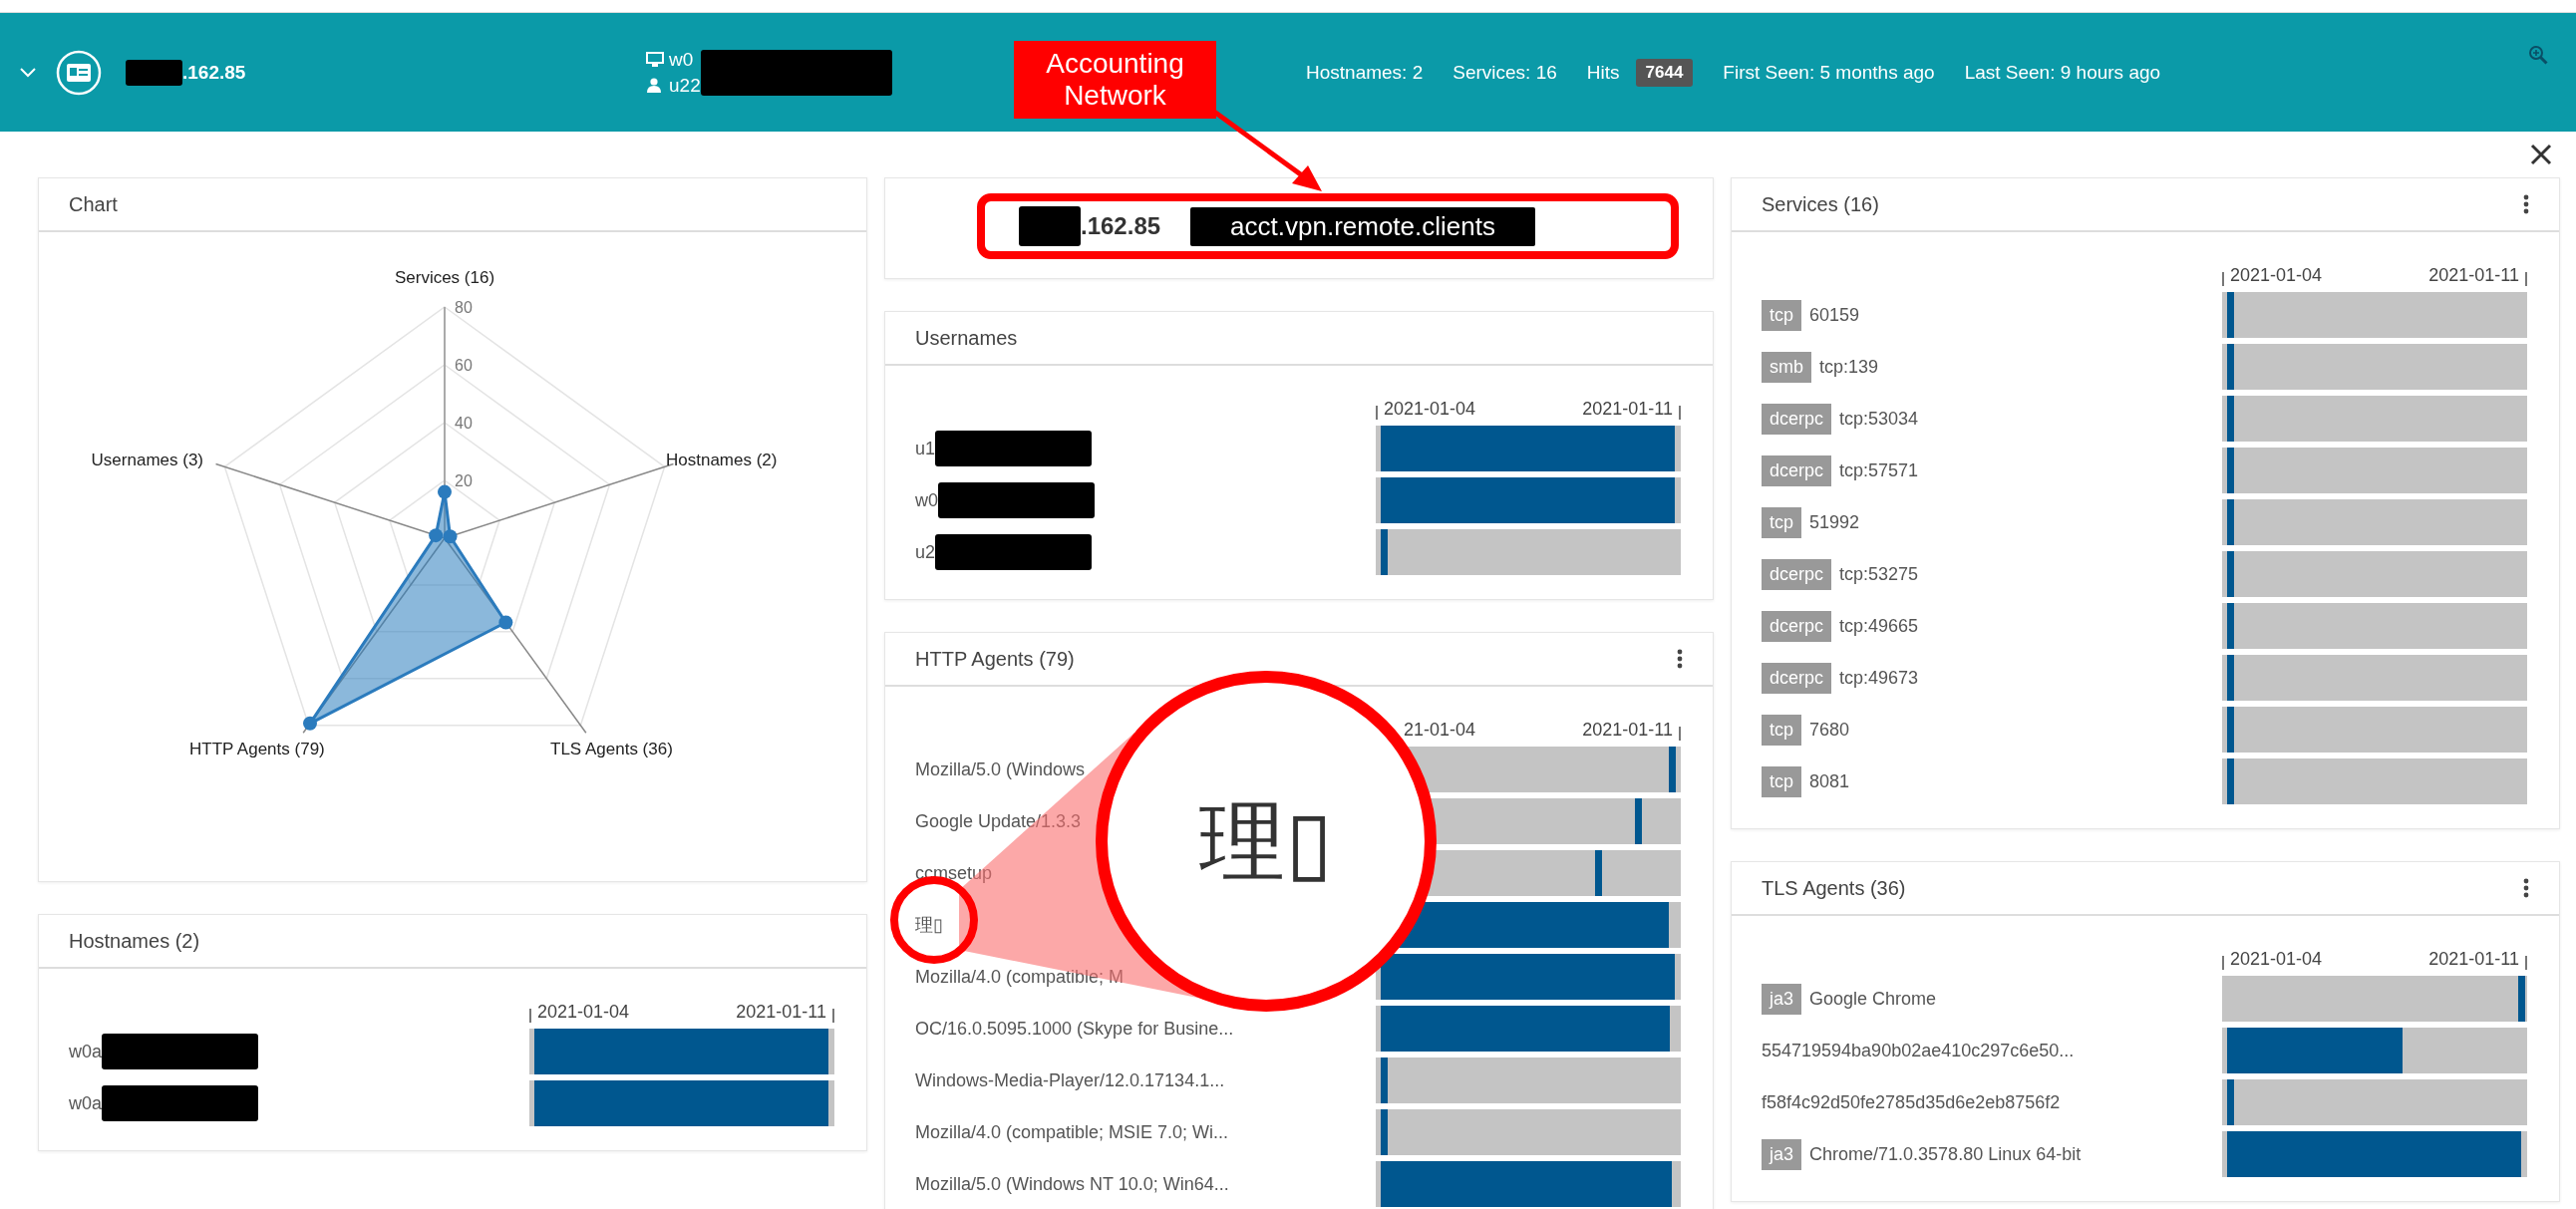 This screenshot has width=2576, height=1209. Describe the element at coordinates (1664, 72) in the screenshot. I see `hits-count-badge: 7644` at that location.